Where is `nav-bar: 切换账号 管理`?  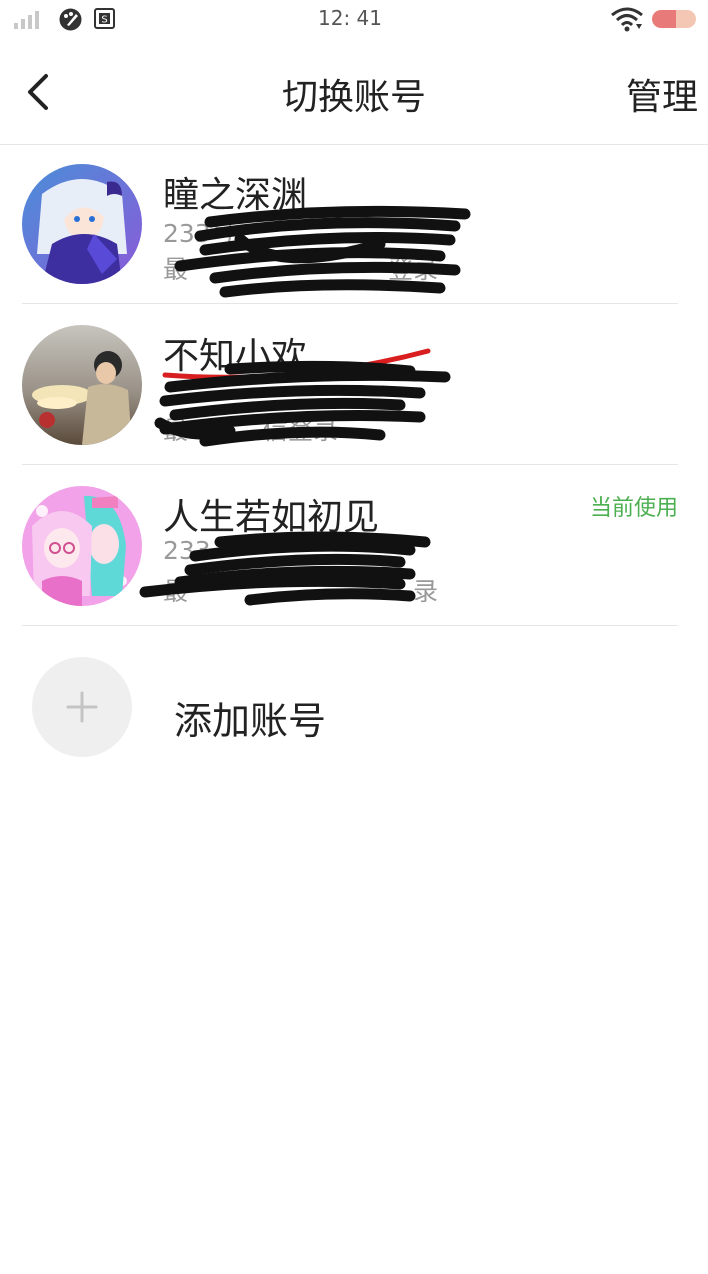 nav-bar: 切换账号 管理 is located at coordinates (354, 92).